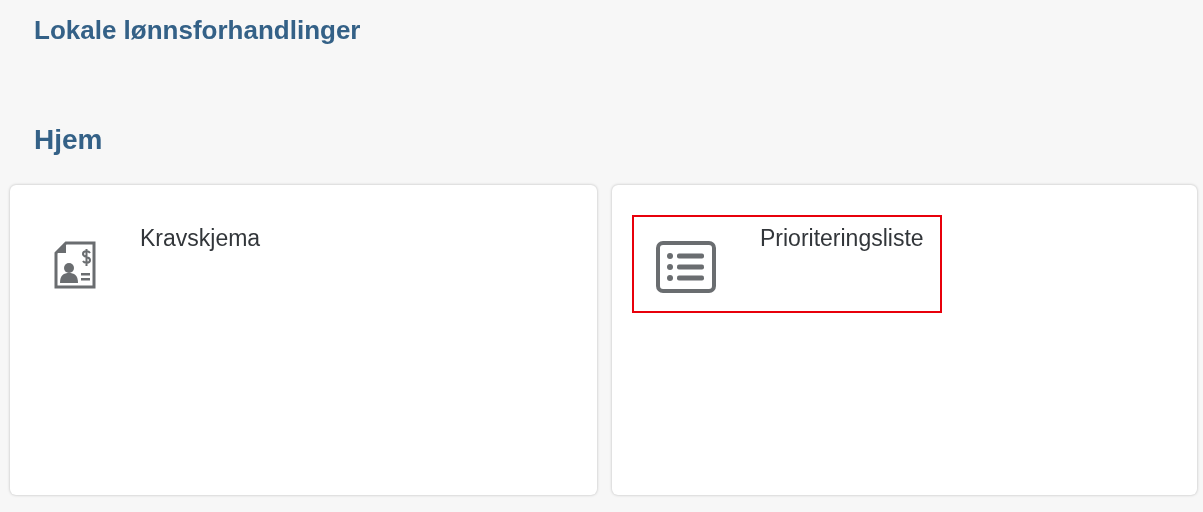  What do you see at coordinates (69, 139) in the screenshot?
I see `page-title: Hjem` at bounding box center [69, 139].